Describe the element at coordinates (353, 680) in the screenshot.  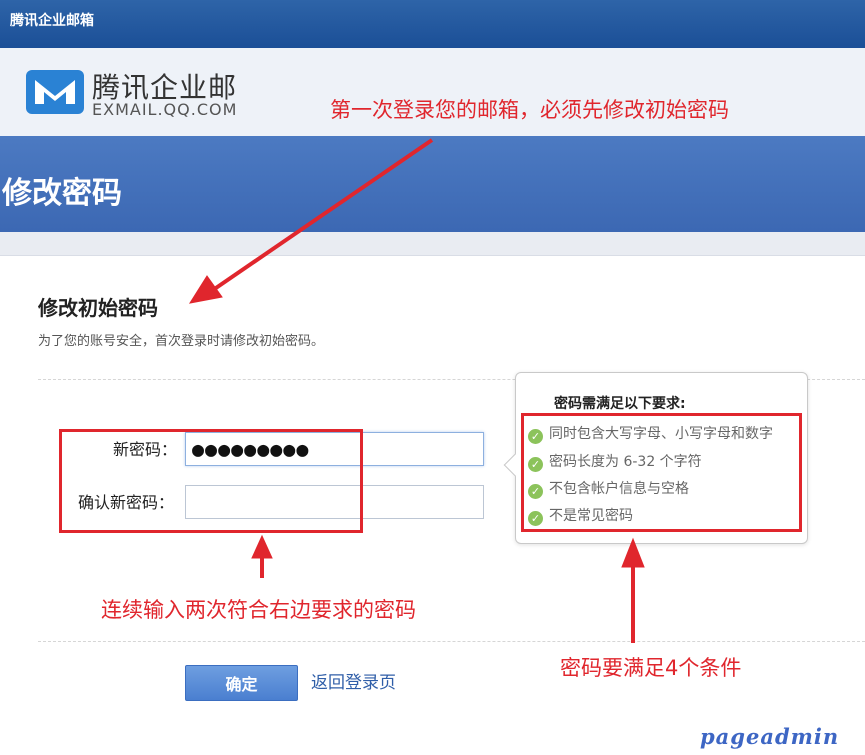
I see `back-to-login-link: 返回登录页` at that location.